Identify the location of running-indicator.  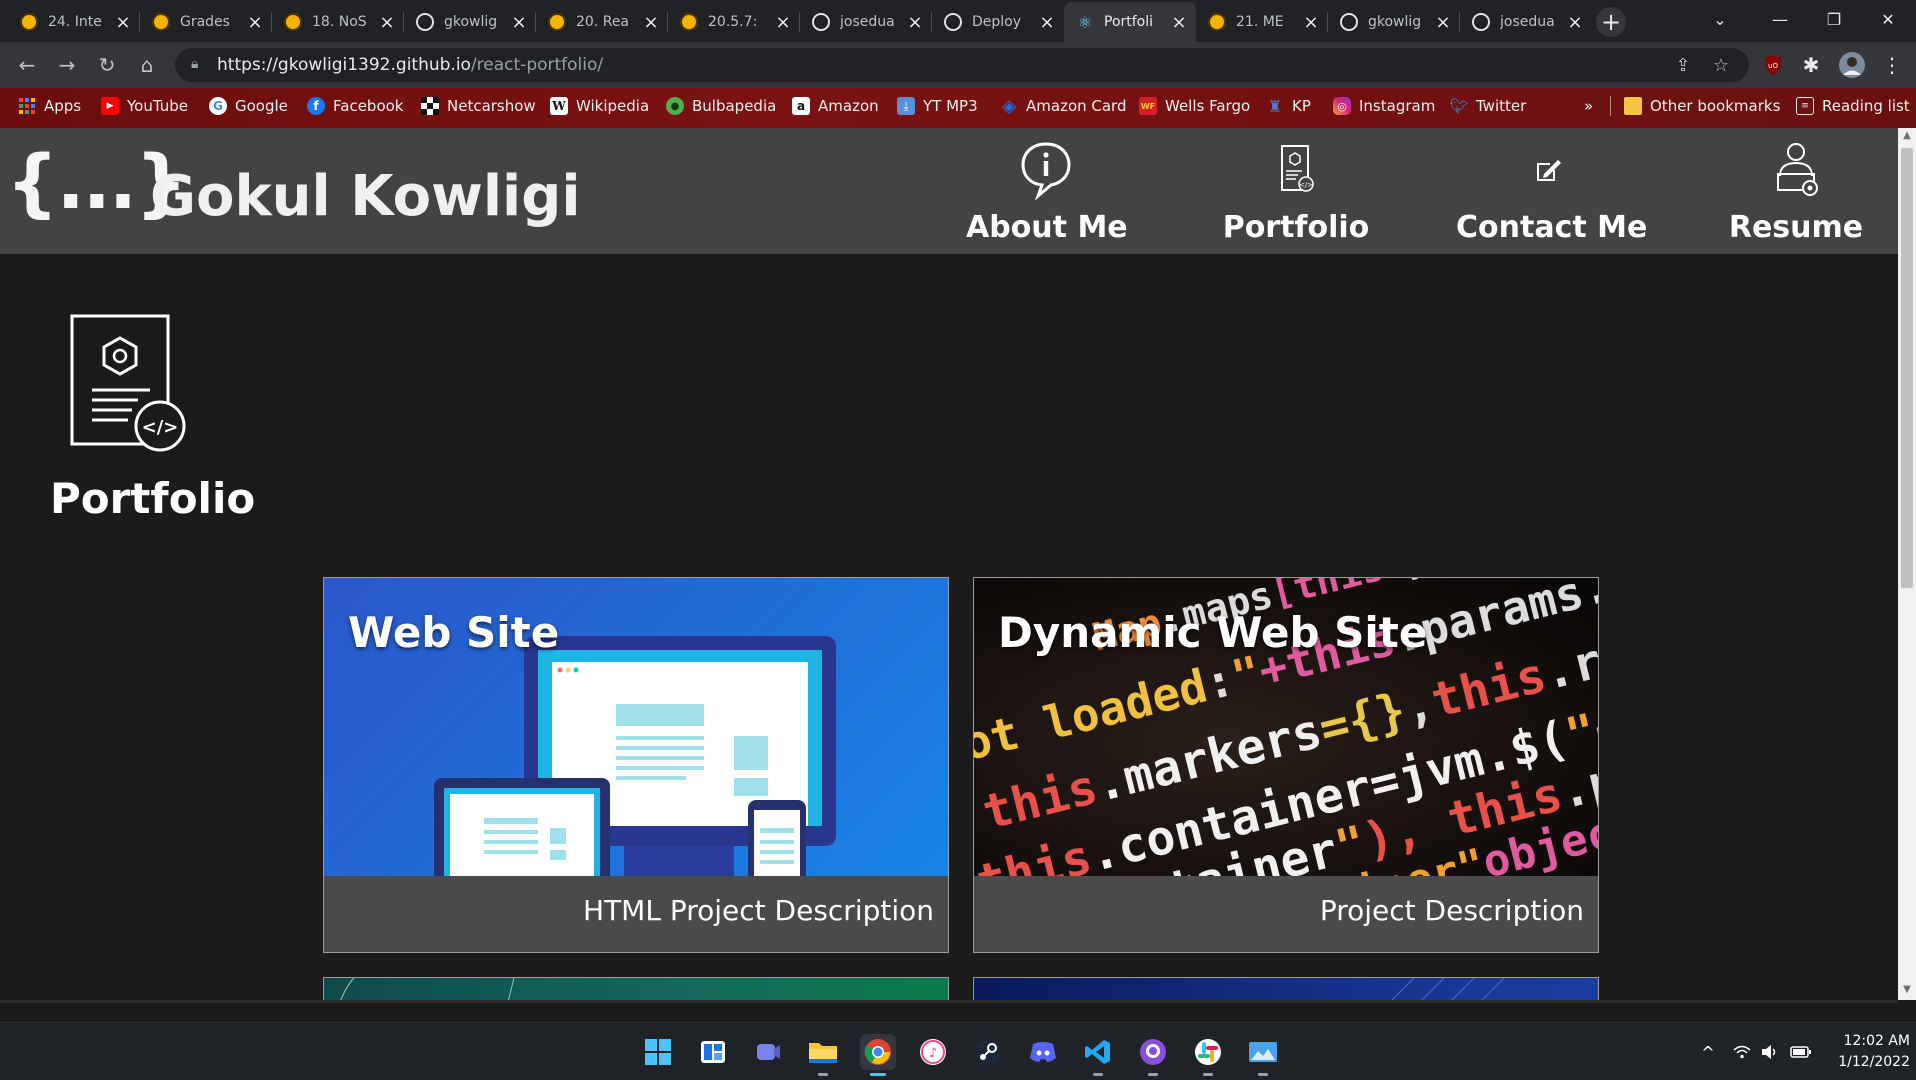
(1153, 1074).